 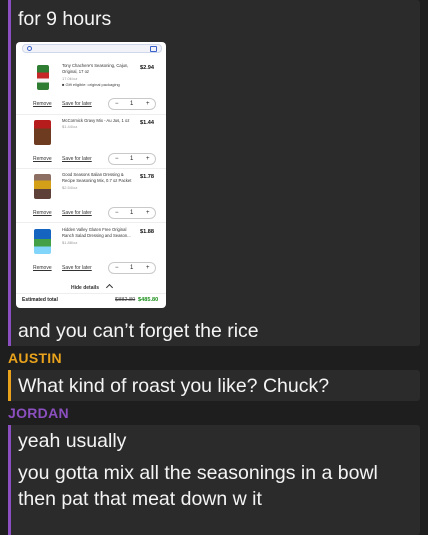 I want to click on chevron-up-icon, so click(x=109, y=287).